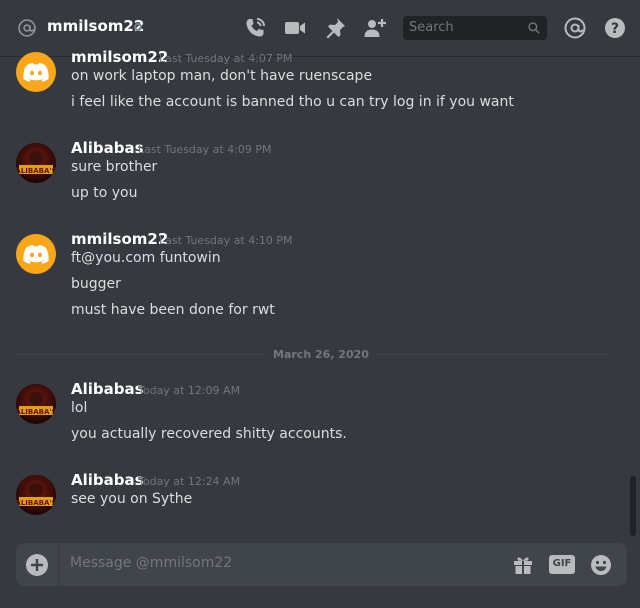 The image size is (640, 608). I want to click on message-timestamp: Last Tuesday at 4:10 PM, so click(226, 240).